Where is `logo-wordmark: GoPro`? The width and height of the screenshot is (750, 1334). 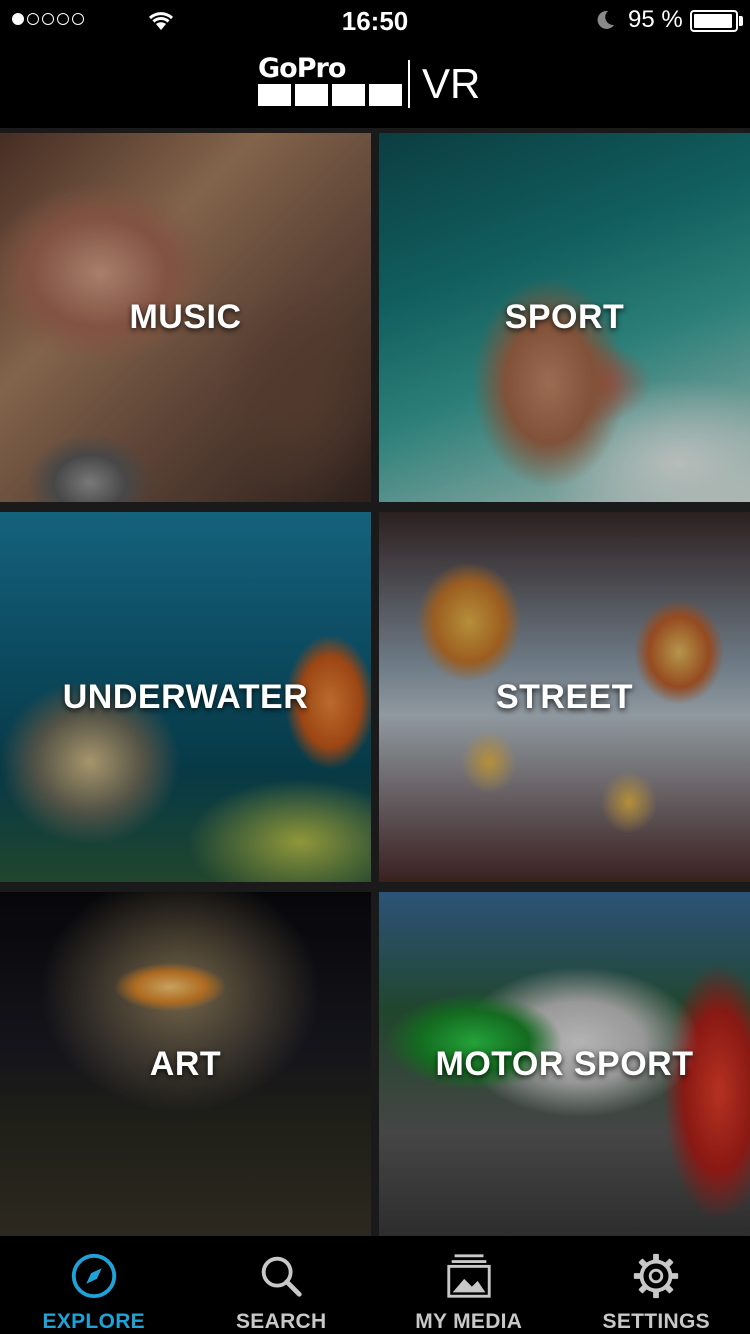 logo-wordmark: GoPro is located at coordinates (302, 68).